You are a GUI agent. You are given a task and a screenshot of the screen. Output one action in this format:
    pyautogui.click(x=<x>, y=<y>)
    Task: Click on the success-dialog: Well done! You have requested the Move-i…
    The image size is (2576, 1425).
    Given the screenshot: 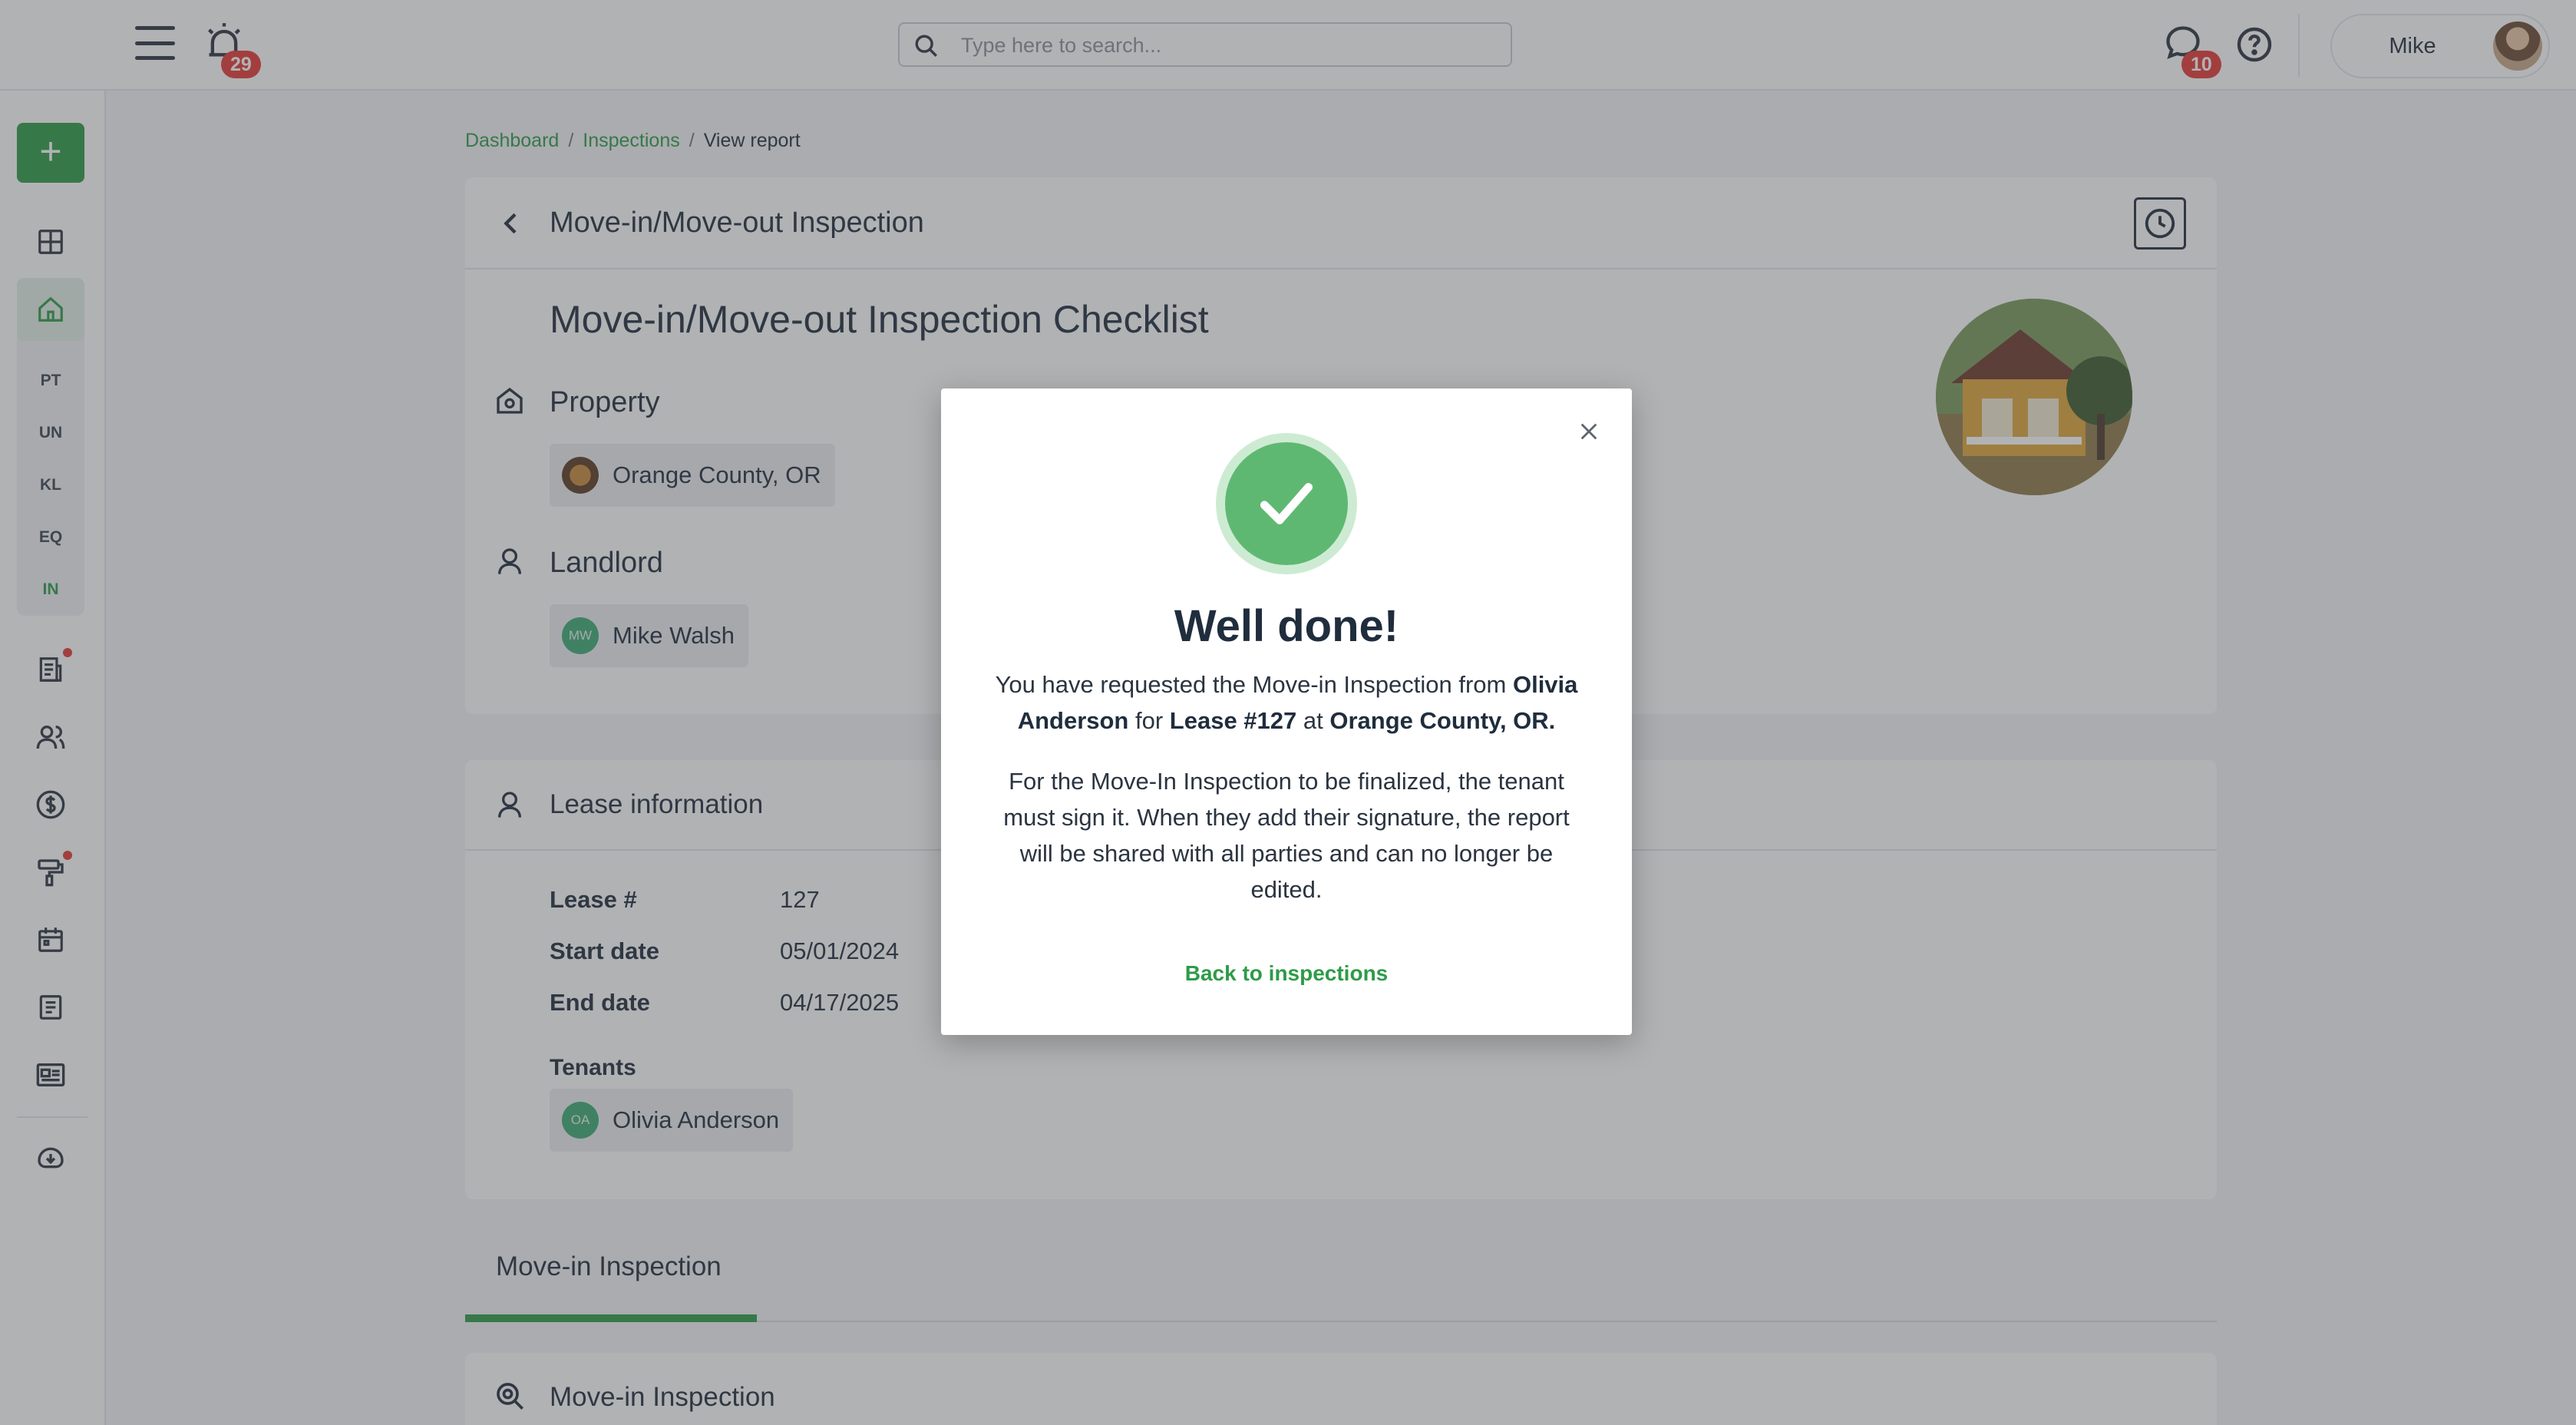 What is the action you would take?
    pyautogui.click(x=1286, y=712)
    